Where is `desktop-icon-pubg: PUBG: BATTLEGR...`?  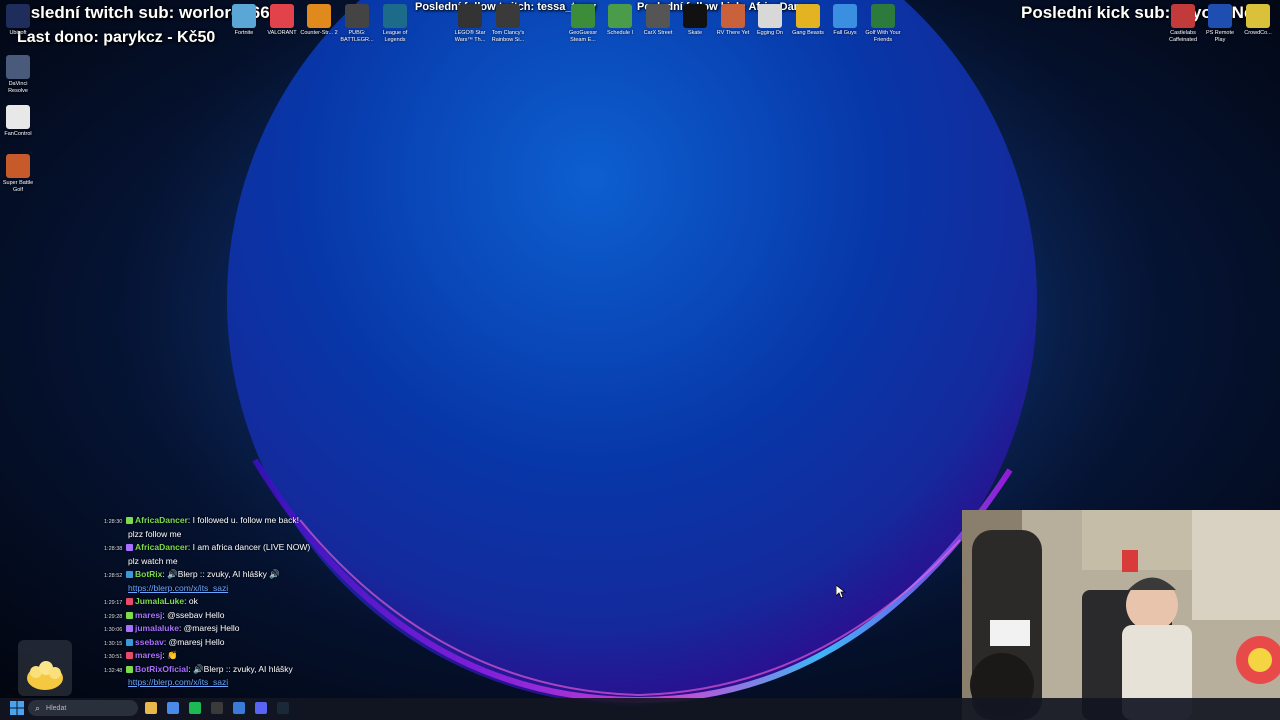
desktop-icon-pubg: PUBG: BATTLEGR... is located at coordinates (357, 23).